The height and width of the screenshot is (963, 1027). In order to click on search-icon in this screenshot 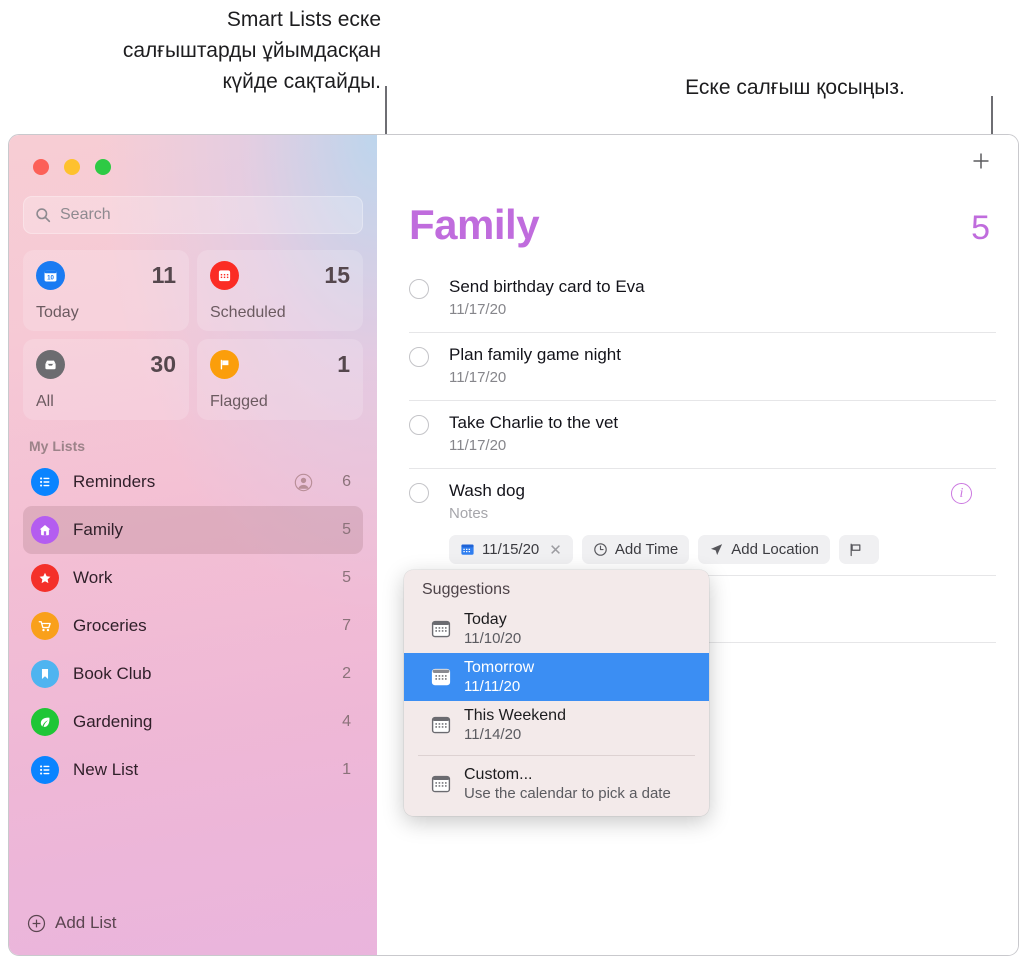, I will do `click(43, 215)`.